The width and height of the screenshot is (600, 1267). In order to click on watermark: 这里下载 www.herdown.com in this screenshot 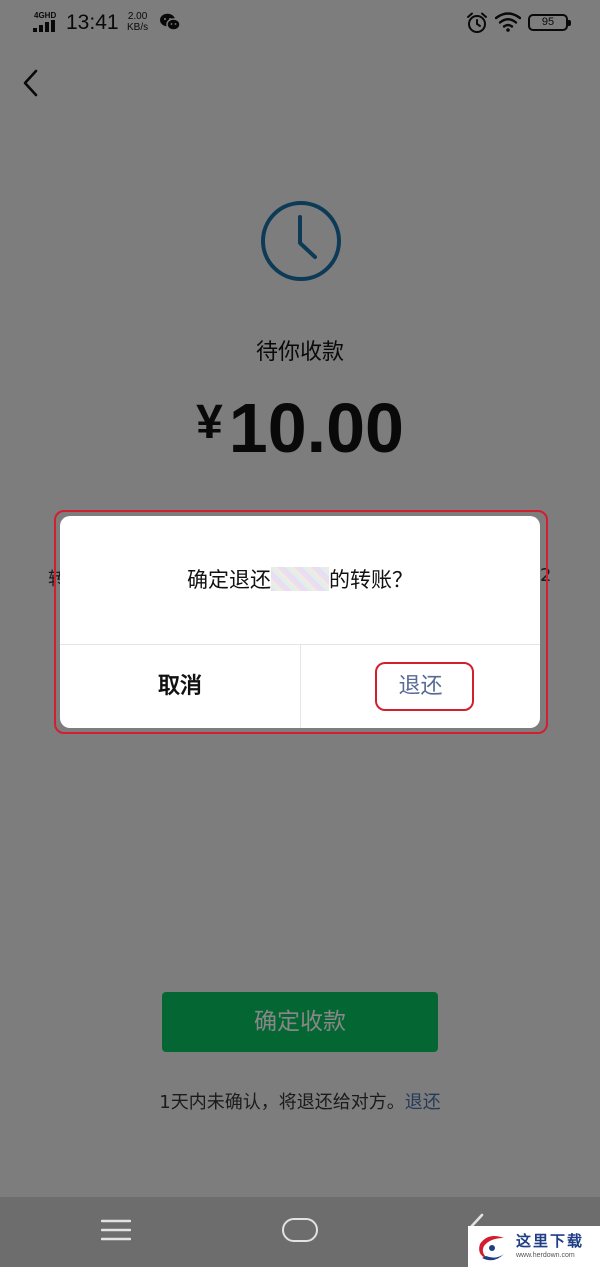, I will do `click(534, 1246)`.